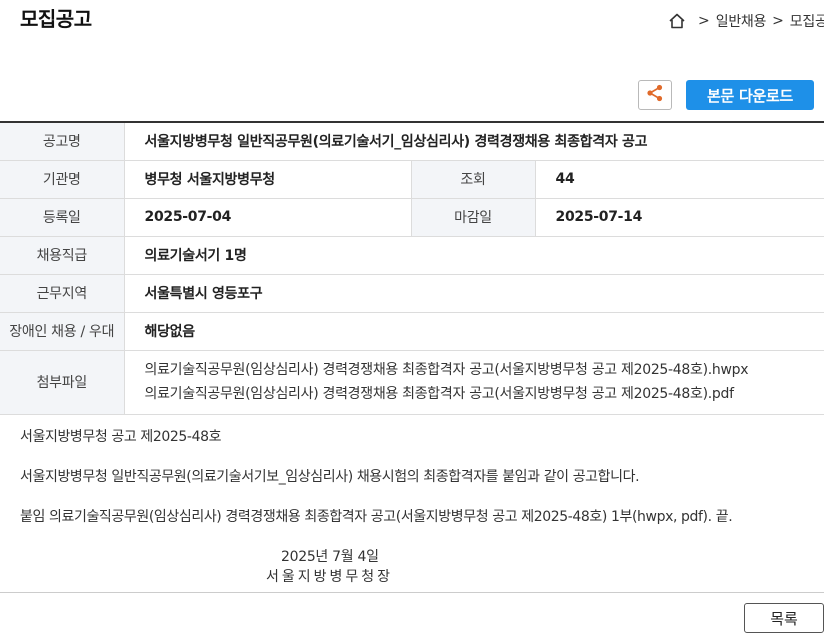 The width and height of the screenshot is (824, 634). I want to click on disability-hiring-value: 해당없음, so click(474, 331).